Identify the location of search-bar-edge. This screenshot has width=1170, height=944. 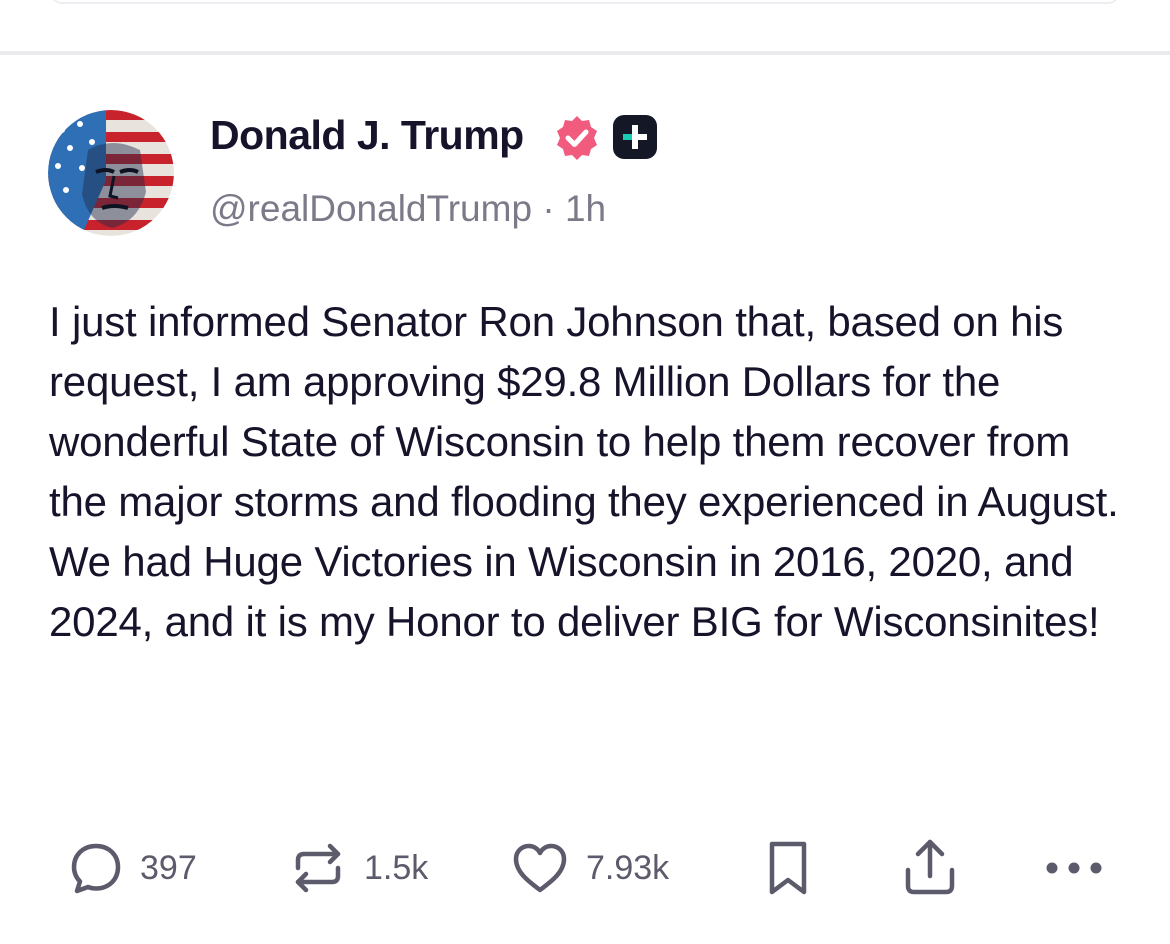
(585, 2).